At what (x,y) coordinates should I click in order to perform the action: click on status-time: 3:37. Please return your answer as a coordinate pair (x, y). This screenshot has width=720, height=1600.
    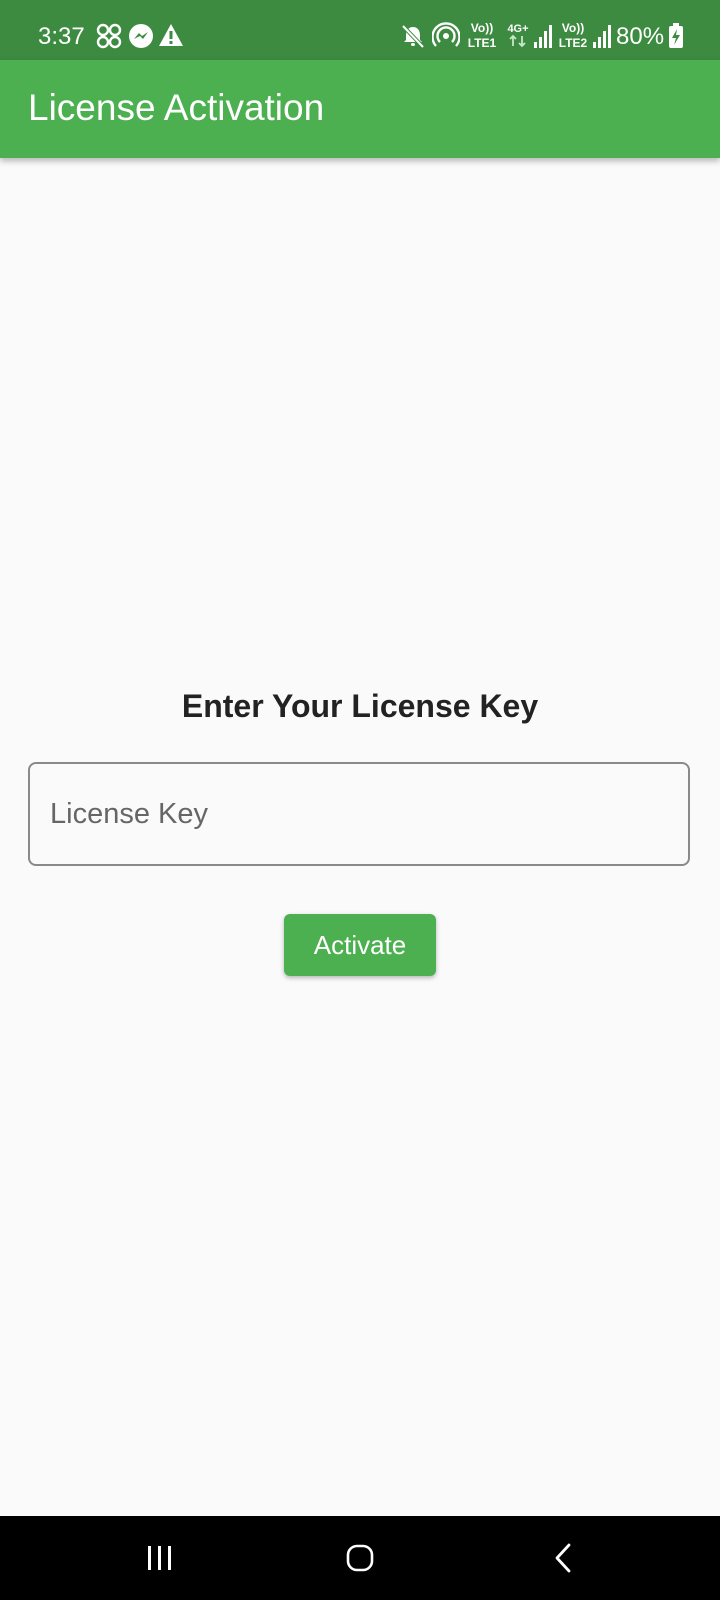
    Looking at the image, I should click on (61, 36).